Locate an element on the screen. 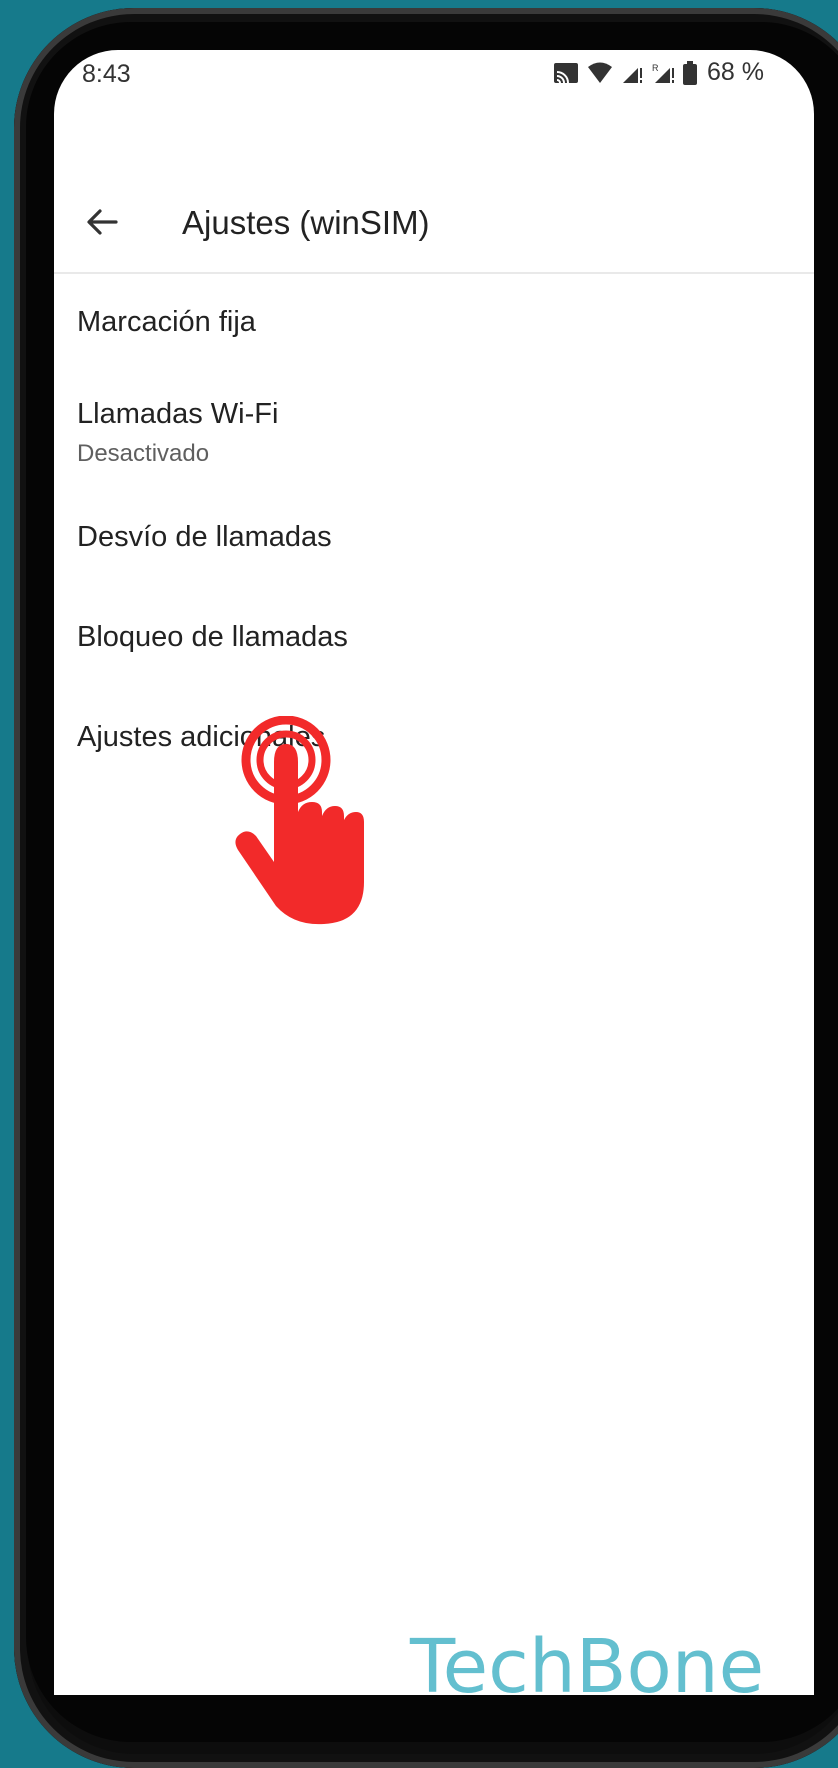 The image size is (838, 1768). settings-item-title: Bloqueo de llamadas is located at coordinates (212, 637).